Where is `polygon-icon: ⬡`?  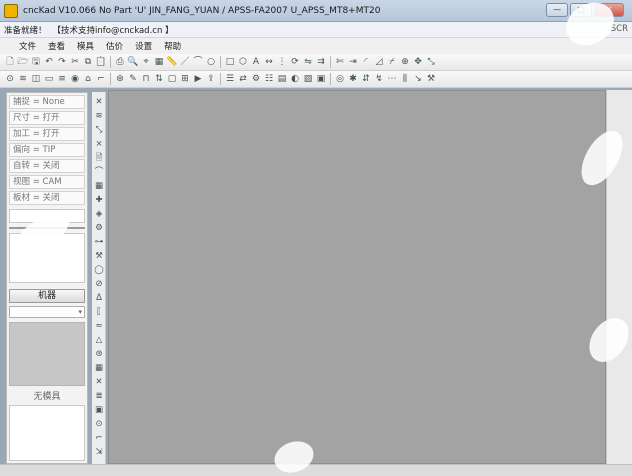
polygon-icon: ⬡ is located at coordinates (243, 62).